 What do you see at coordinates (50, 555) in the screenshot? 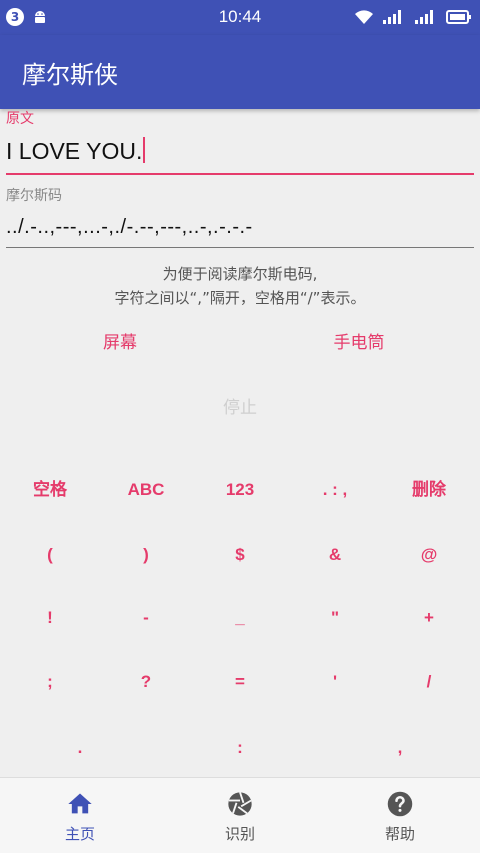
I see `key-open-paren: (` at bounding box center [50, 555].